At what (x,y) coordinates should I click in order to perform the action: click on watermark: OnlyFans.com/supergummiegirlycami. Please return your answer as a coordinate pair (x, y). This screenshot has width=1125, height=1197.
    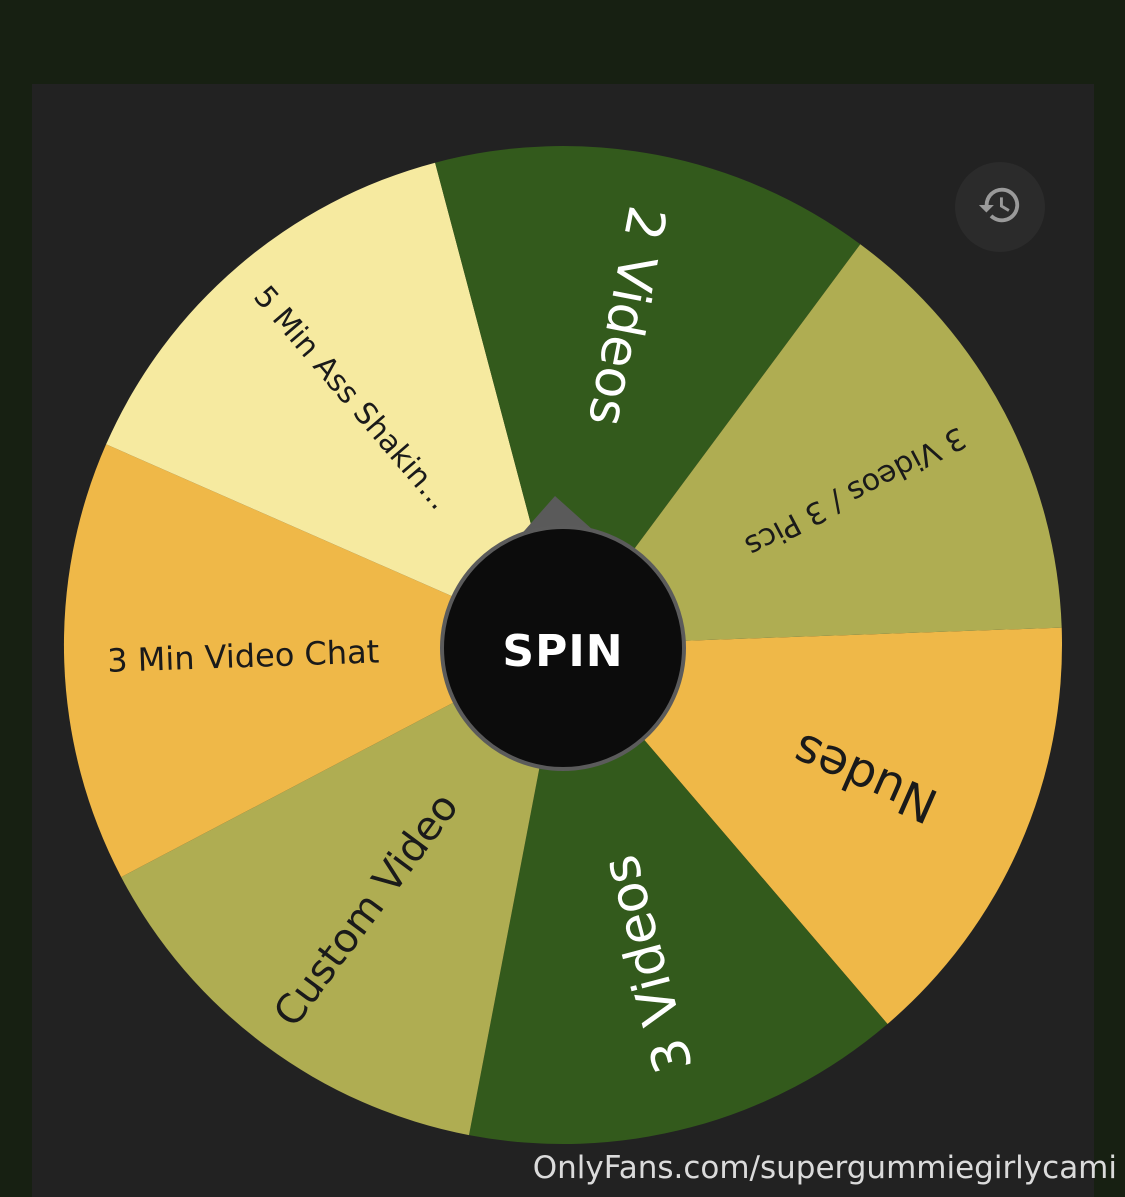
    Looking at the image, I should click on (824, 1168).